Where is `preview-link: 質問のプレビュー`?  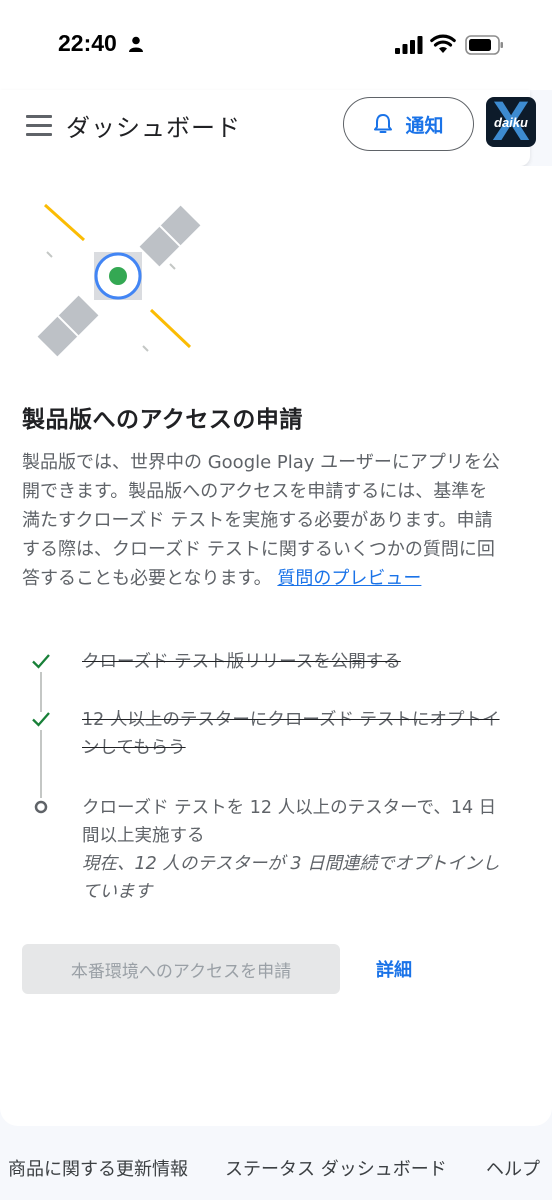
preview-link: 質問のプレビュー is located at coordinates (349, 578).